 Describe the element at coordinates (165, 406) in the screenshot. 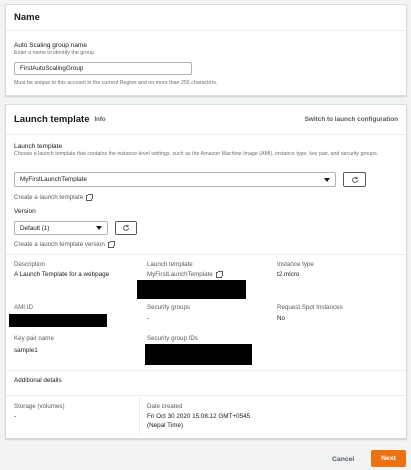

I see `date-created-label: Date created` at that location.